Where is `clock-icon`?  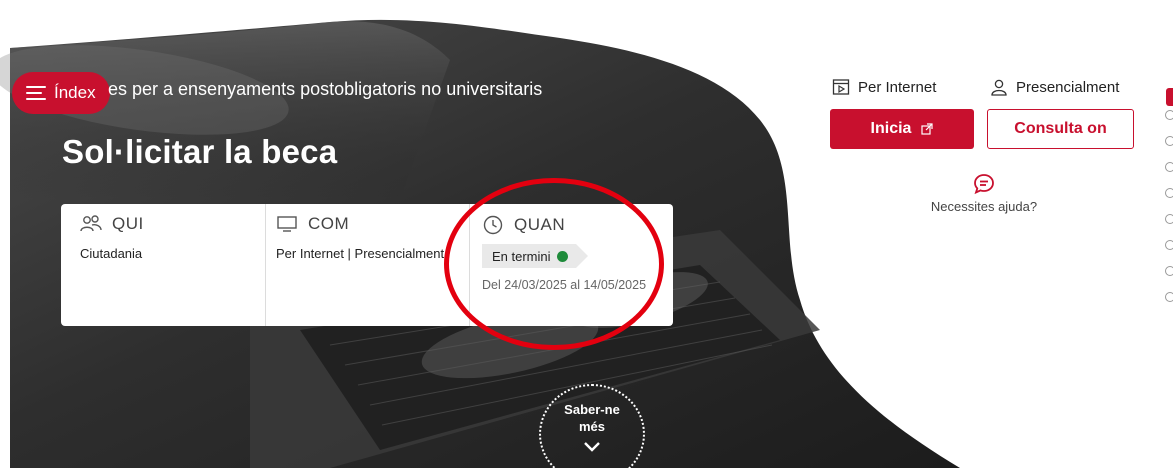
clock-icon is located at coordinates (493, 225).